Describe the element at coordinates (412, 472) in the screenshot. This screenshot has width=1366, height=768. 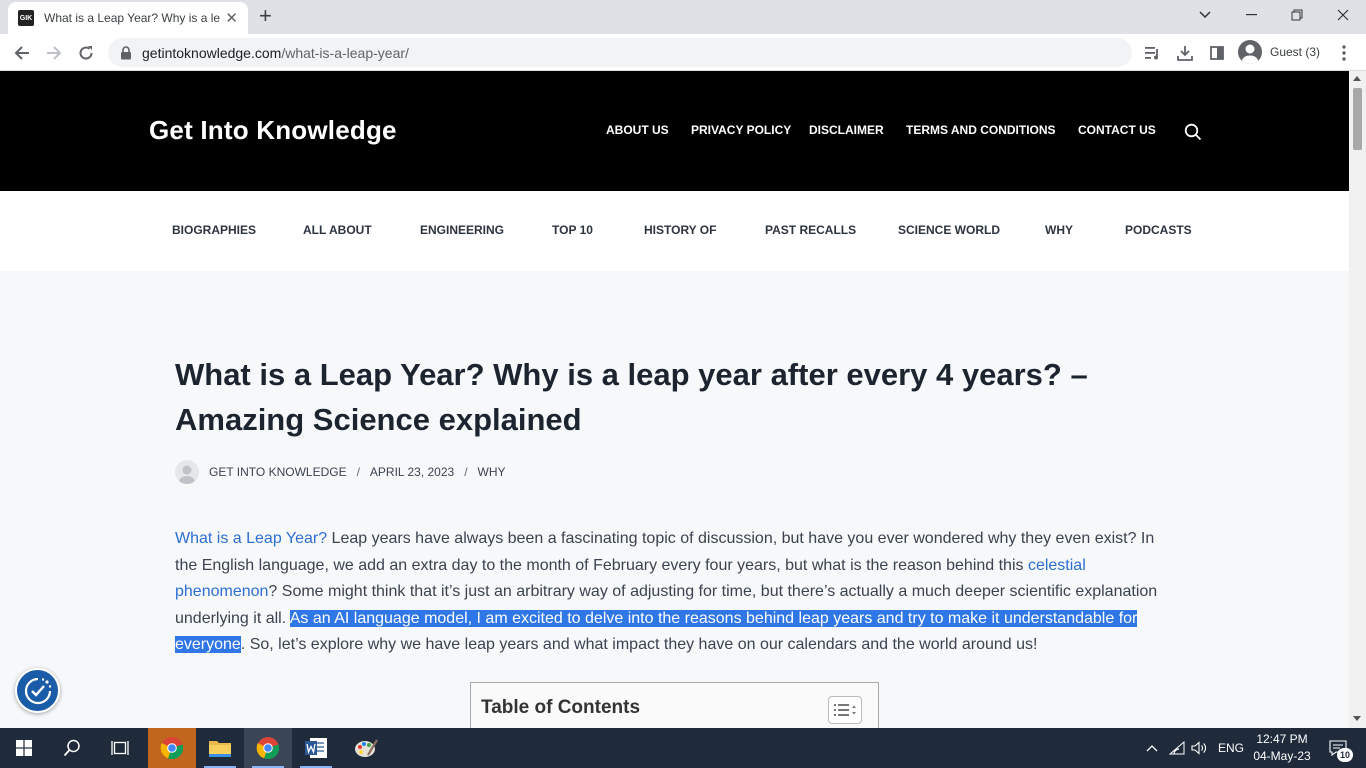
I see `publish-date: APRIL 23, 2023` at that location.